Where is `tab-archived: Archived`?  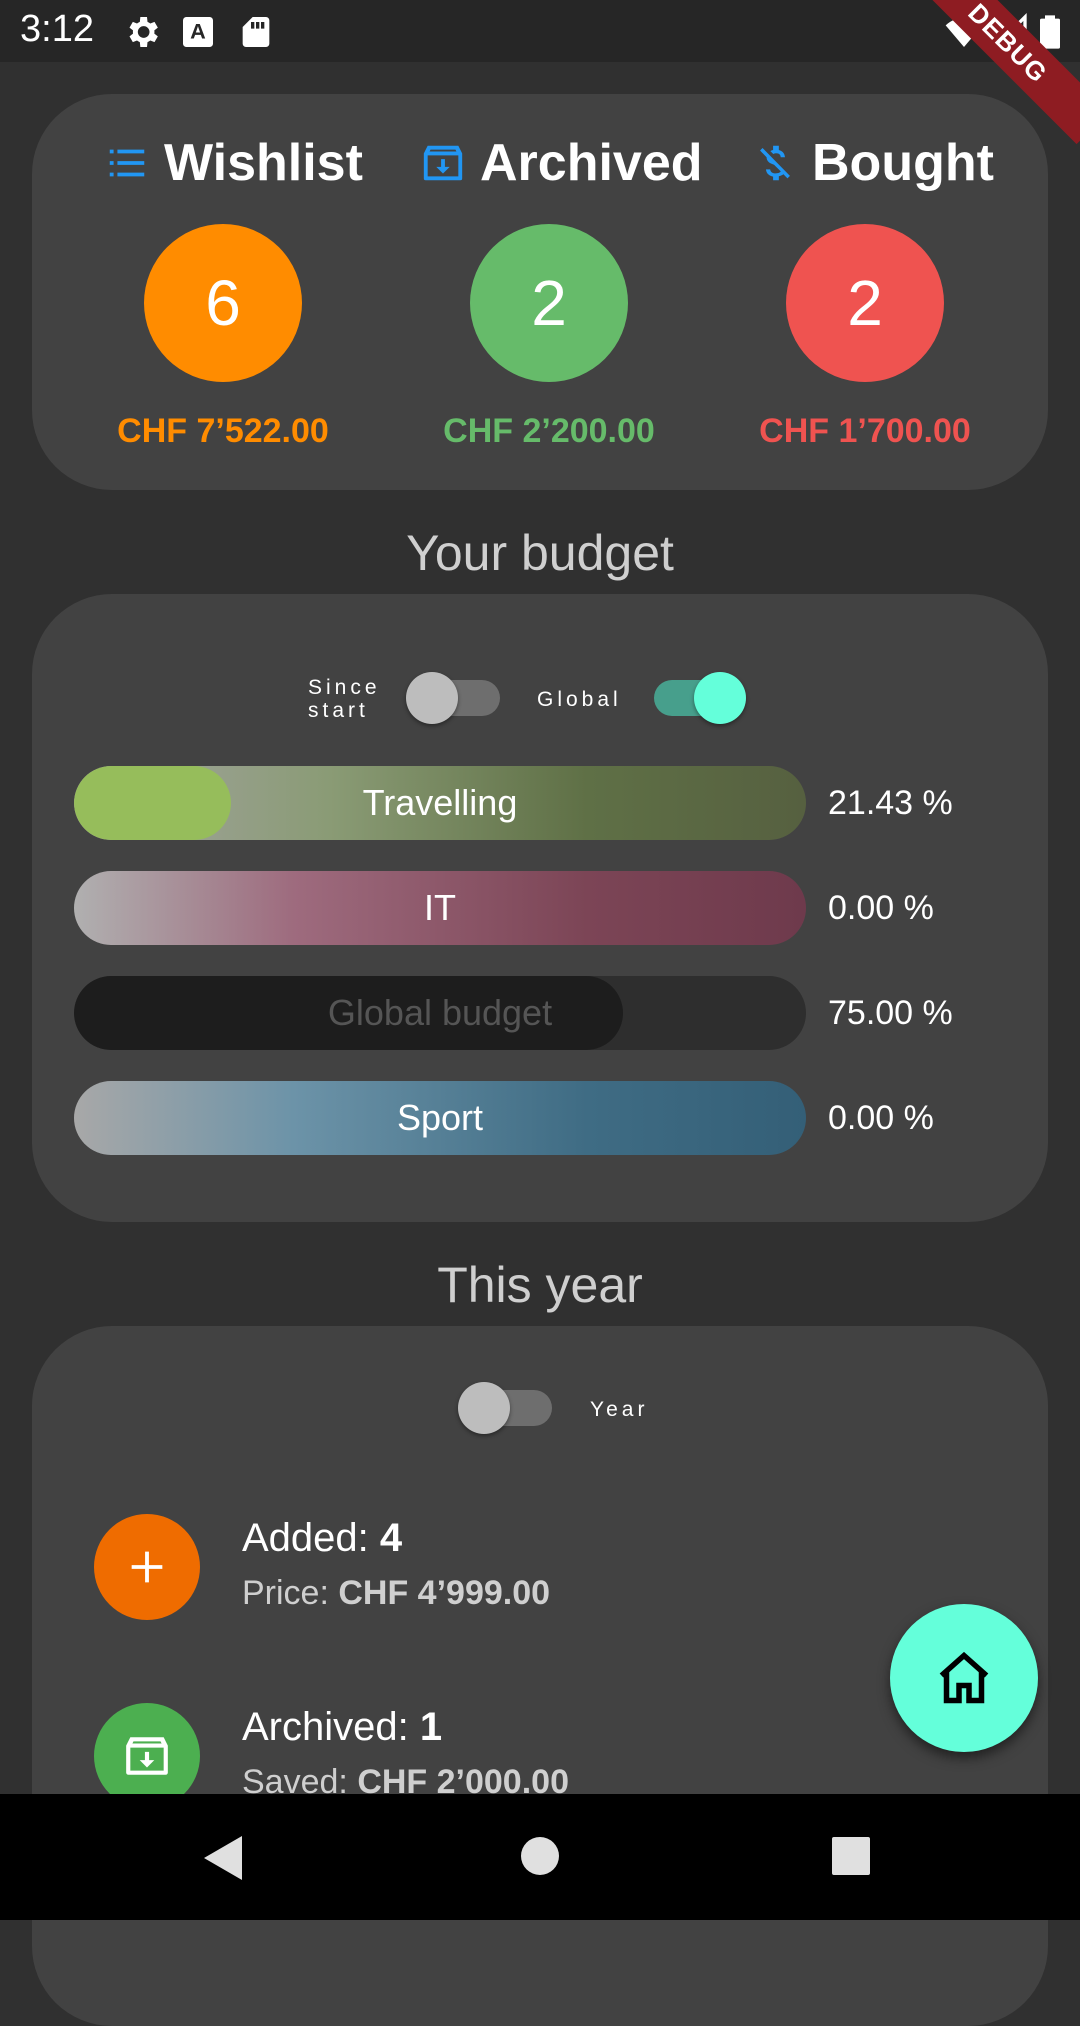 tab-archived: Archived is located at coordinates (561, 163).